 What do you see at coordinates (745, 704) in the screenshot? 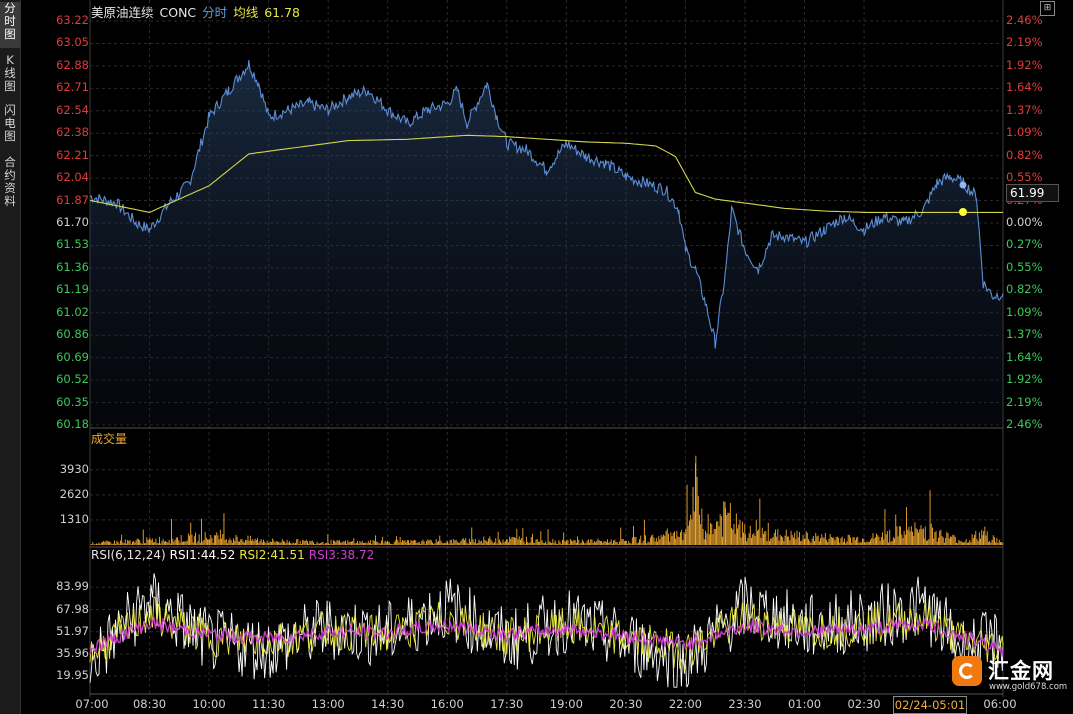
I see `time-tick-label: 23:30` at bounding box center [745, 704].